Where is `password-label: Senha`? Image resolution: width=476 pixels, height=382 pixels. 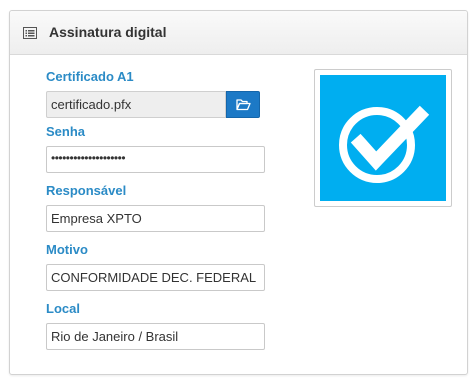 password-label: Senha is located at coordinates (66, 131).